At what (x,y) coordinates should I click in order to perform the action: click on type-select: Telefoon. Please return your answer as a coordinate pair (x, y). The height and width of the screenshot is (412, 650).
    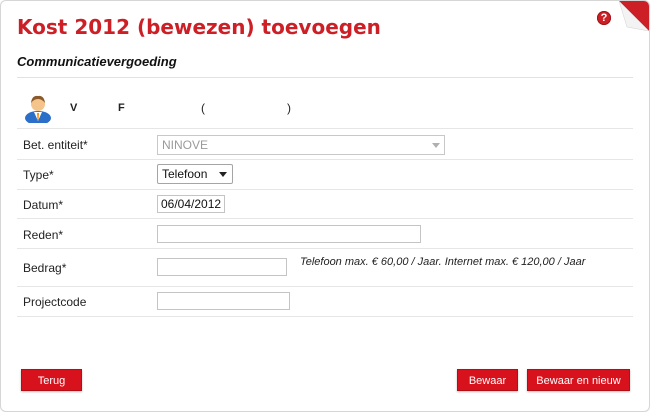
    Looking at the image, I should click on (195, 174).